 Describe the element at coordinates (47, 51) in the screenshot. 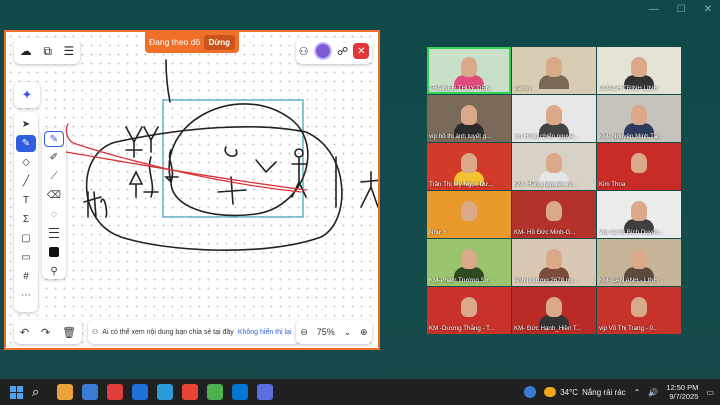

I see `share-screen-icon: ⧉` at that location.